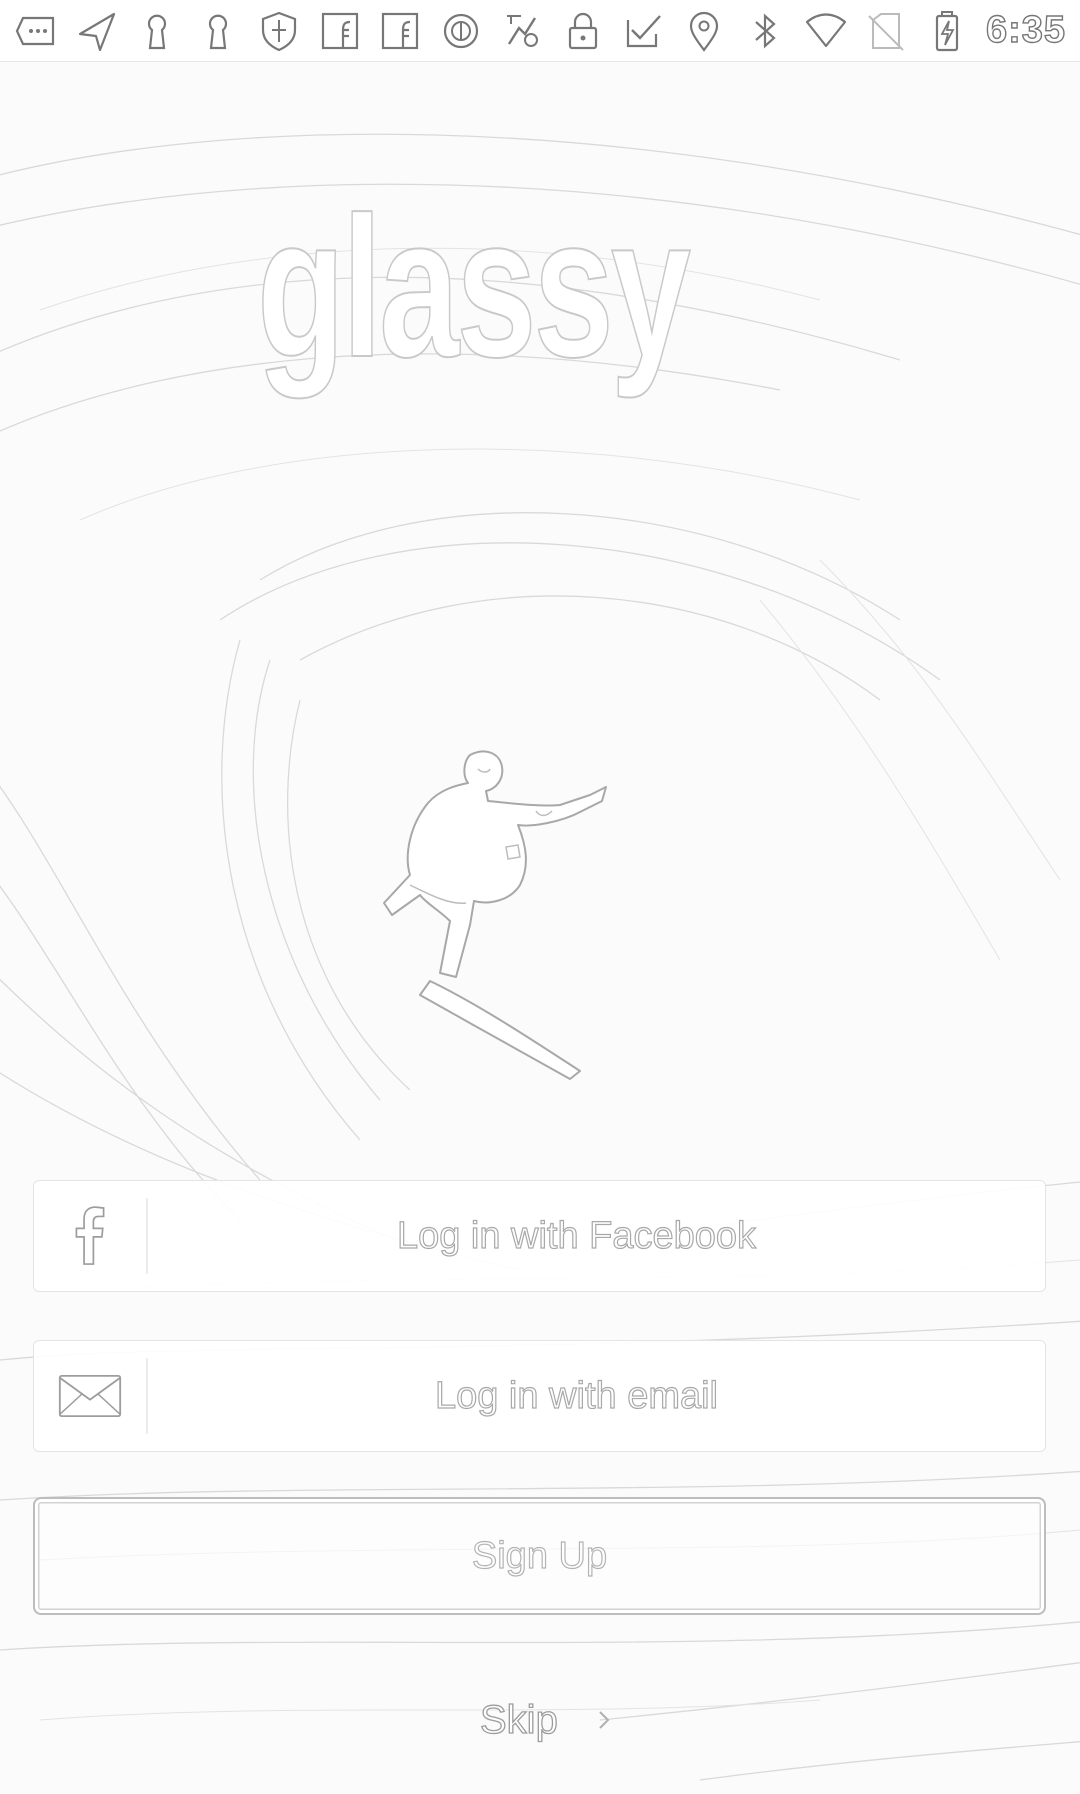 The image size is (1080, 1794). I want to click on location-icon, so click(704, 31).